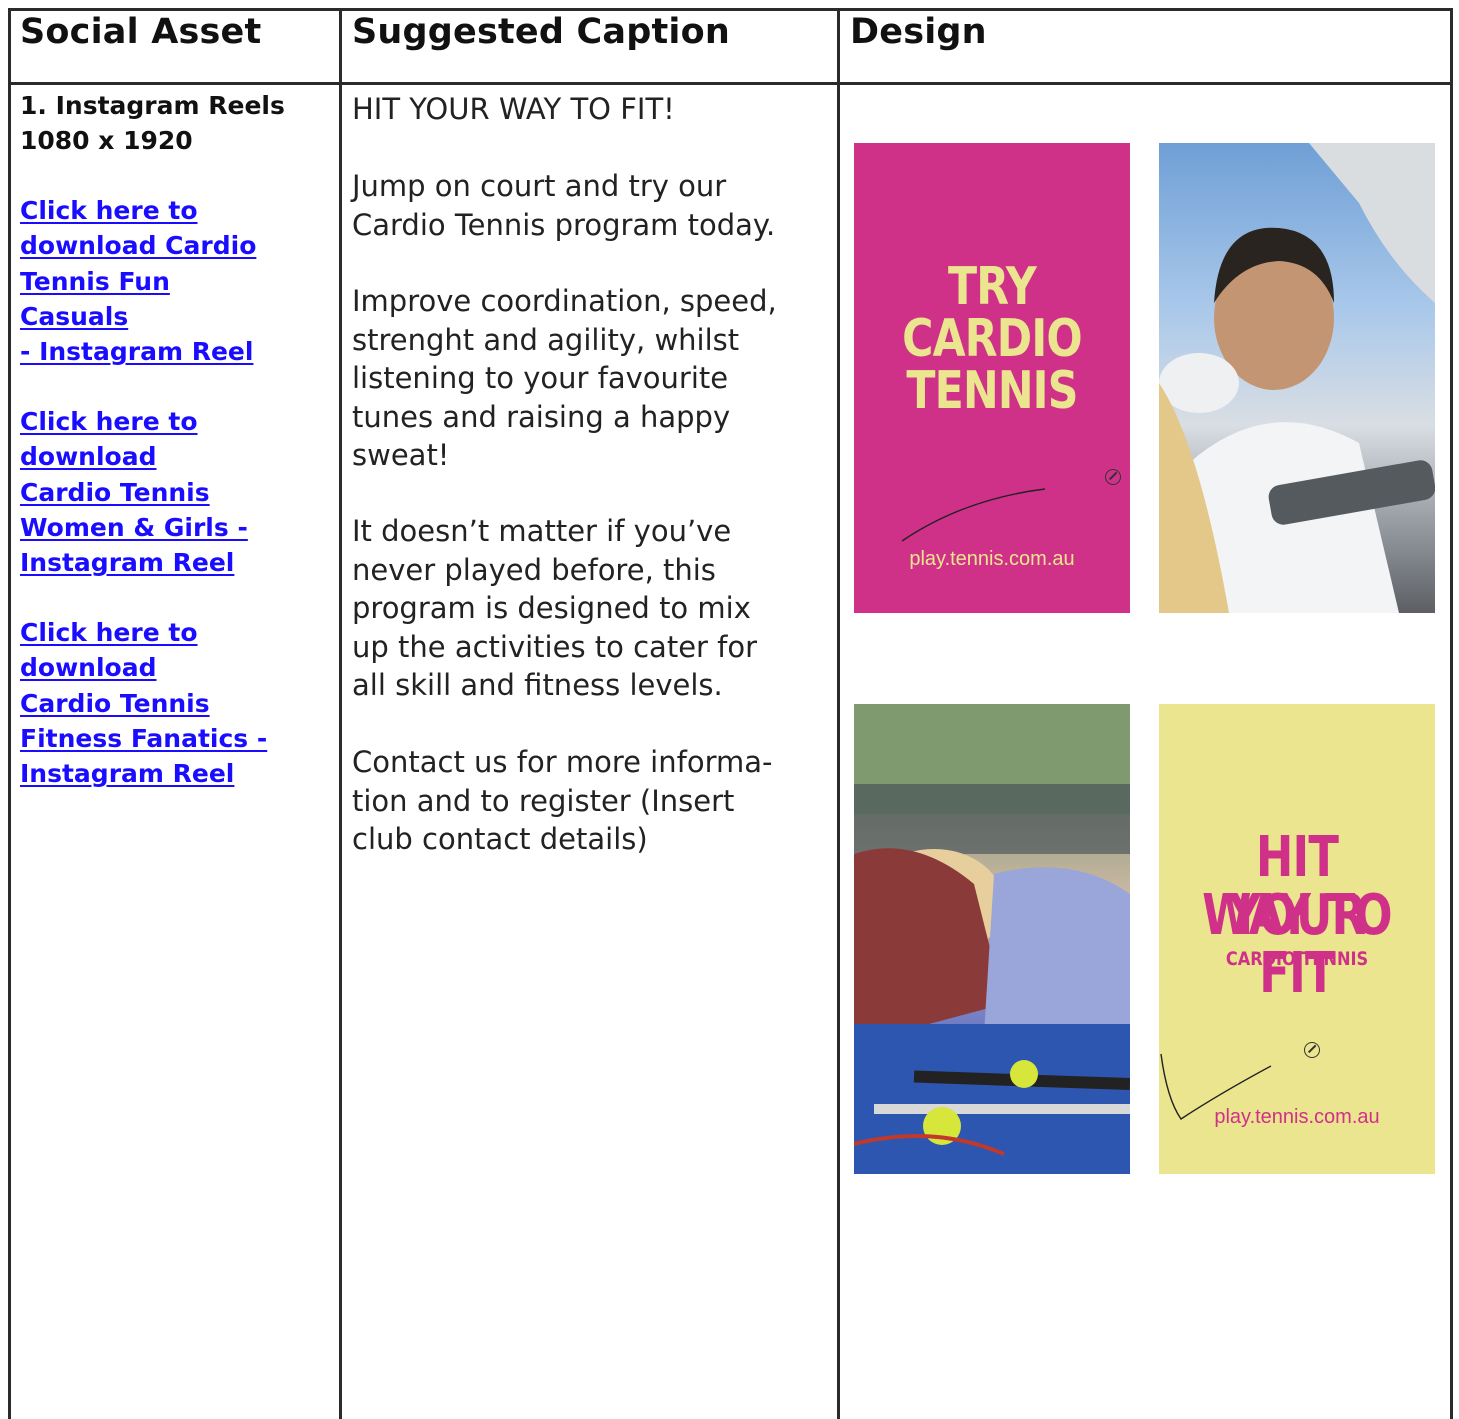 The height and width of the screenshot is (1419, 1459). Describe the element at coordinates (992, 378) in the screenshot. I see `design-card-try-cardio-tennis: TRY CARDIO TENNIS play.tennis.com.au` at that location.